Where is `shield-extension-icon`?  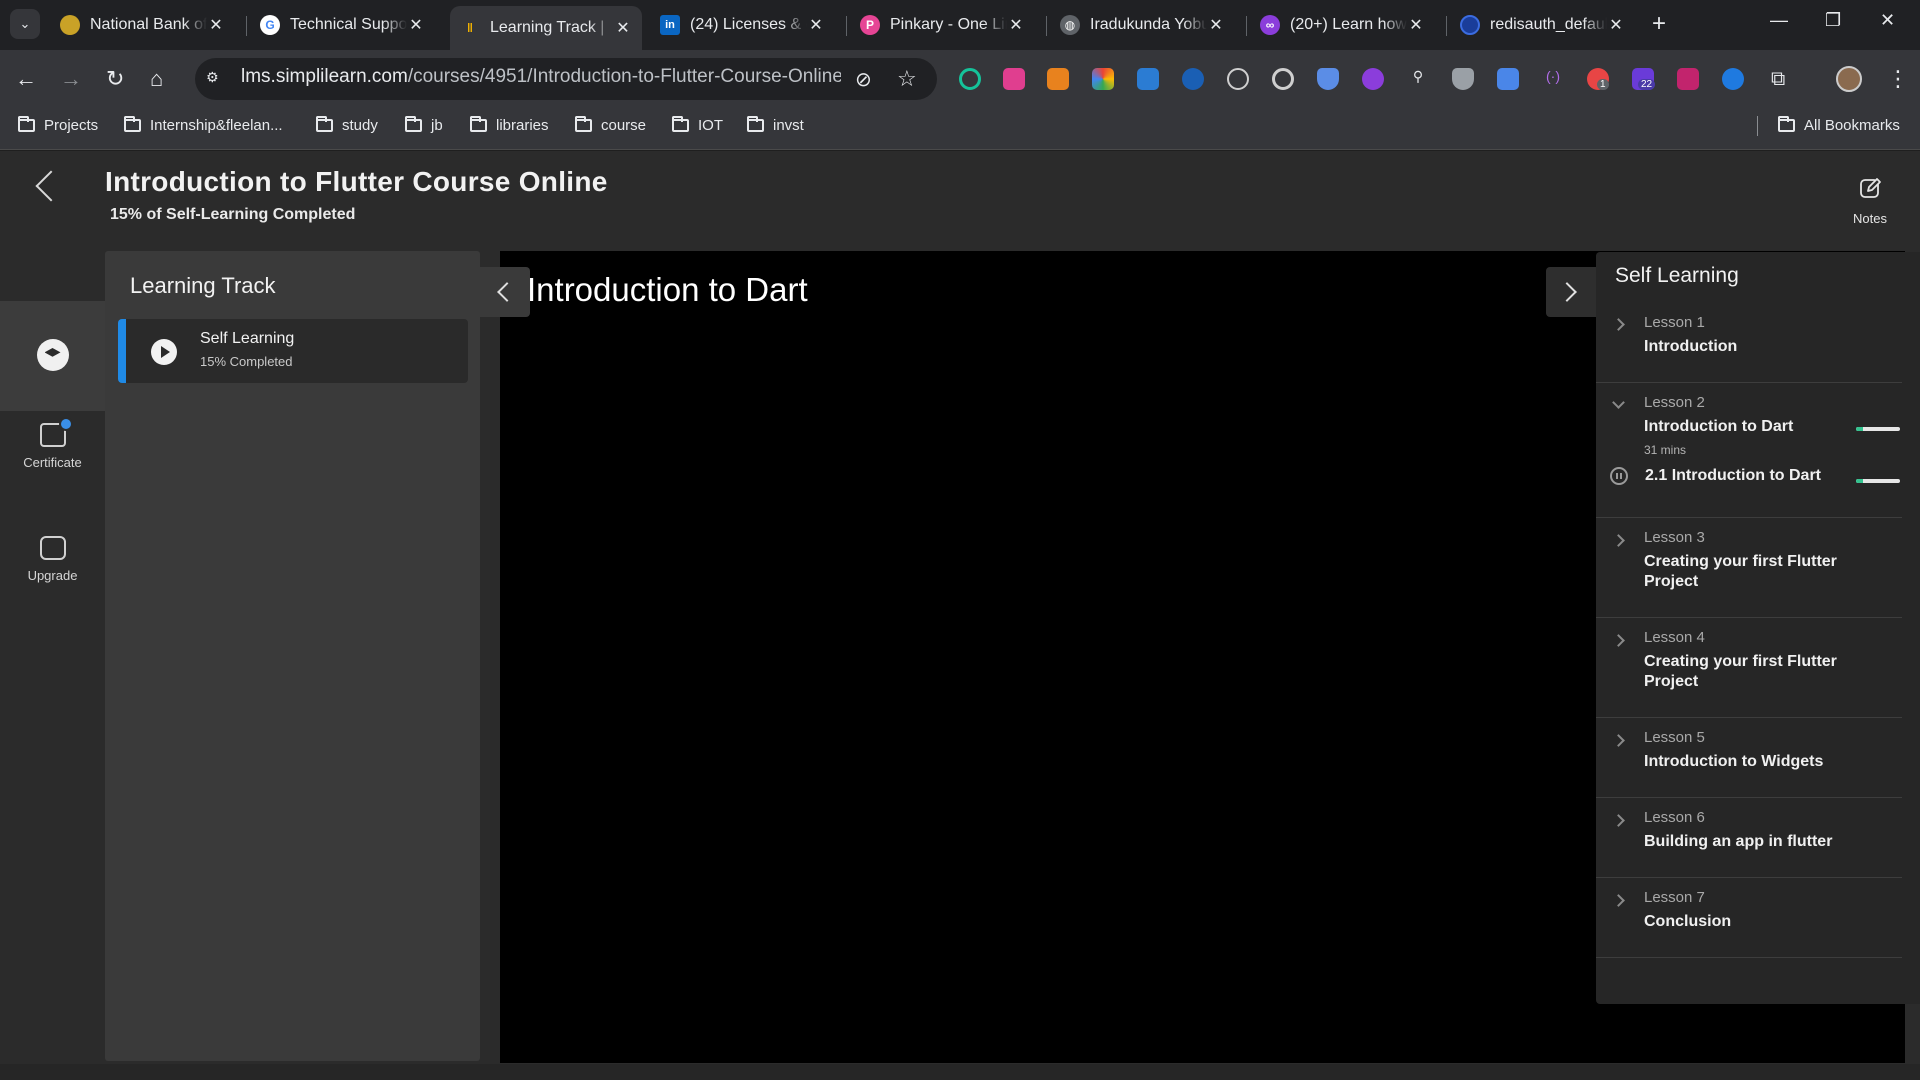
shield-extension-icon is located at coordinates (1328, 79).